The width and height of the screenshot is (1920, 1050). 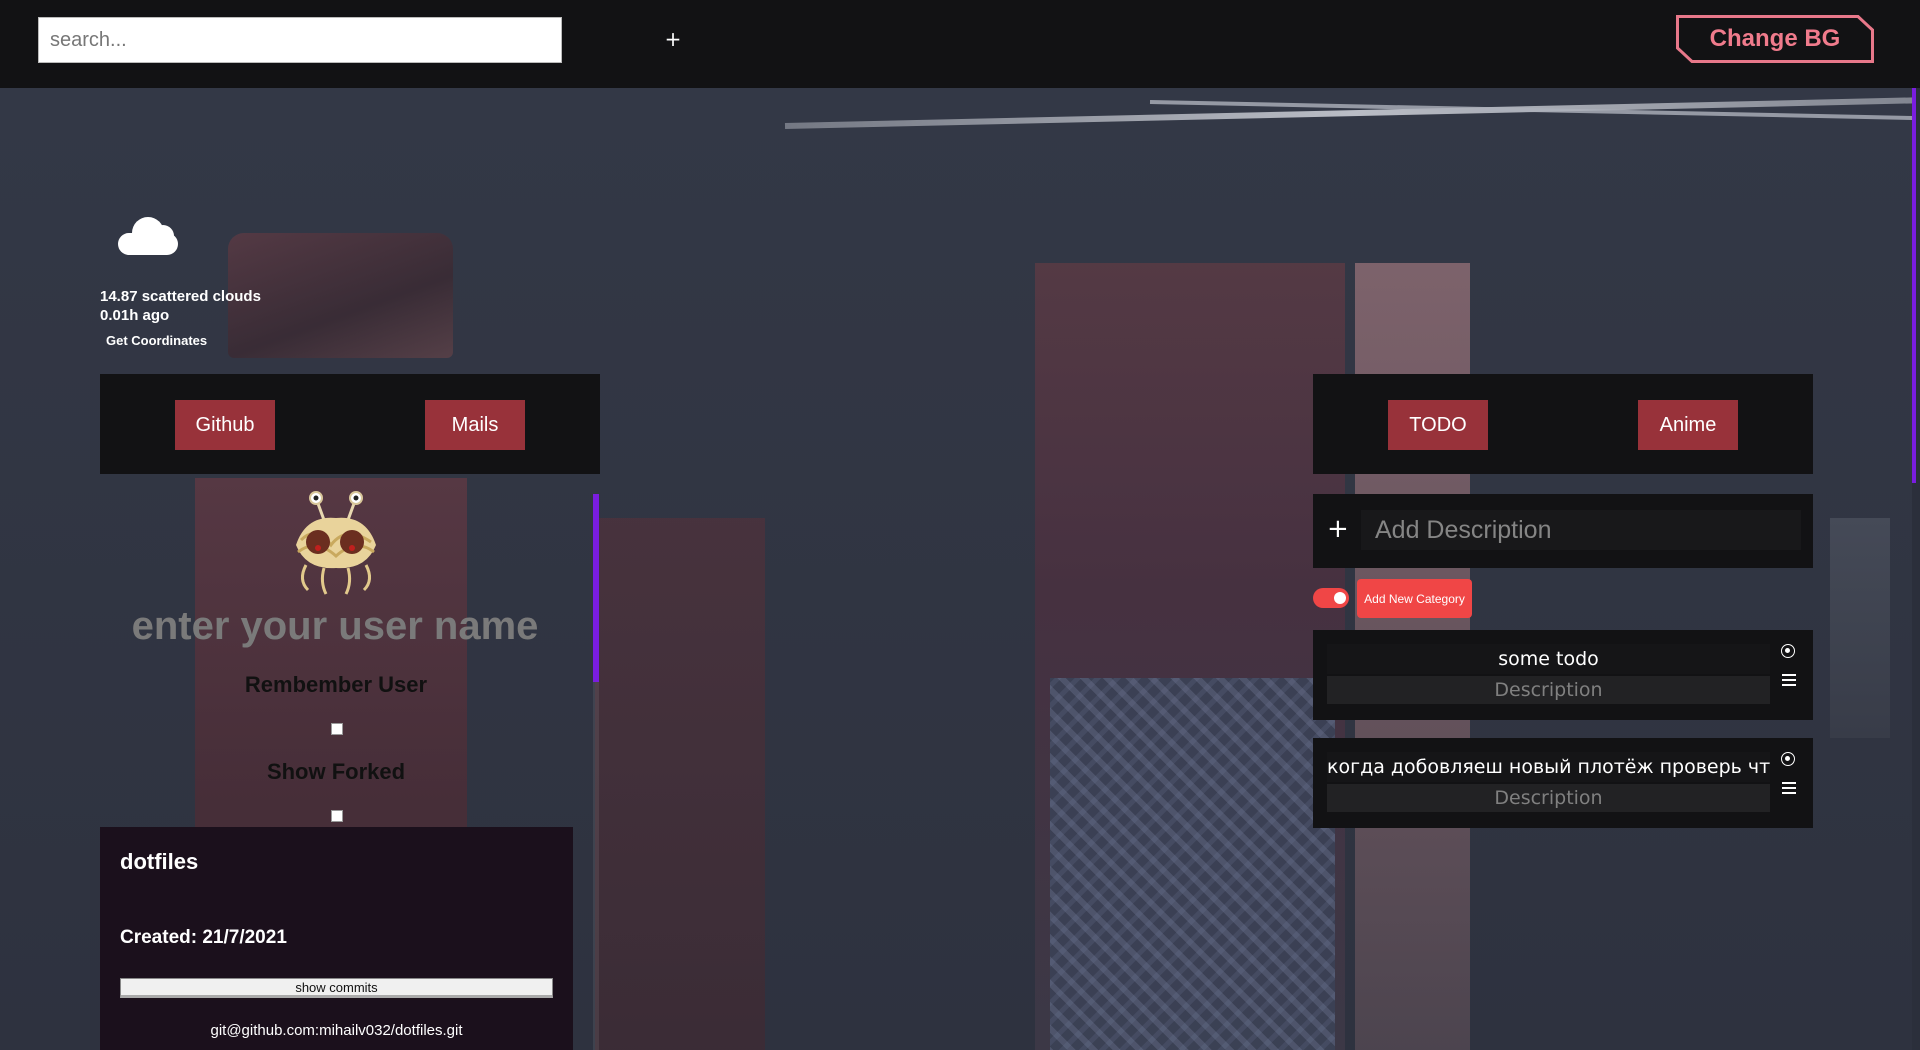 What do you see at coordinates (336, 988) in the screenshot?
I see `show-commits-button: show commits` at bounding box center [336, 988].